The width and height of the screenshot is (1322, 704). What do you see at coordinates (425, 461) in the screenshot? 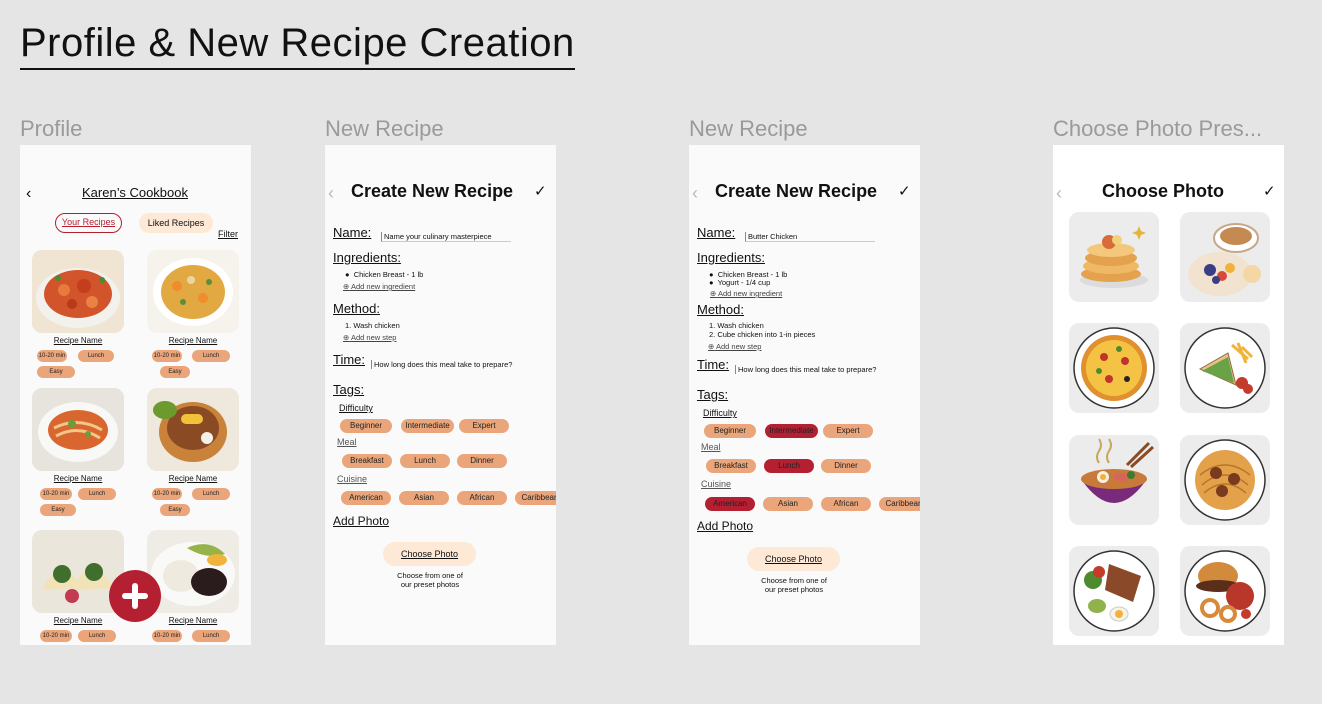
I see `tag-lunch: Lunch` at bounding box center [425, 461].